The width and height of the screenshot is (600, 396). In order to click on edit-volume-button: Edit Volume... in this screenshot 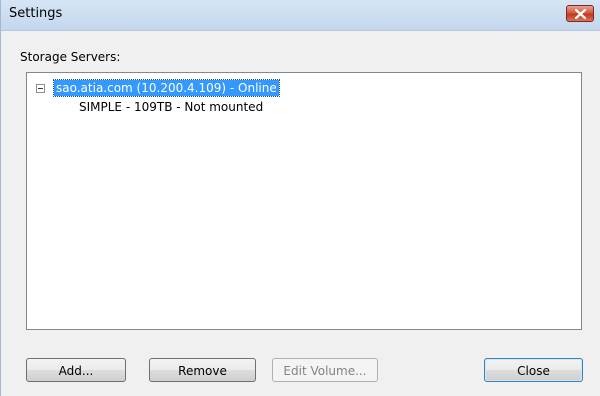, I will do `click(325, 370)`.